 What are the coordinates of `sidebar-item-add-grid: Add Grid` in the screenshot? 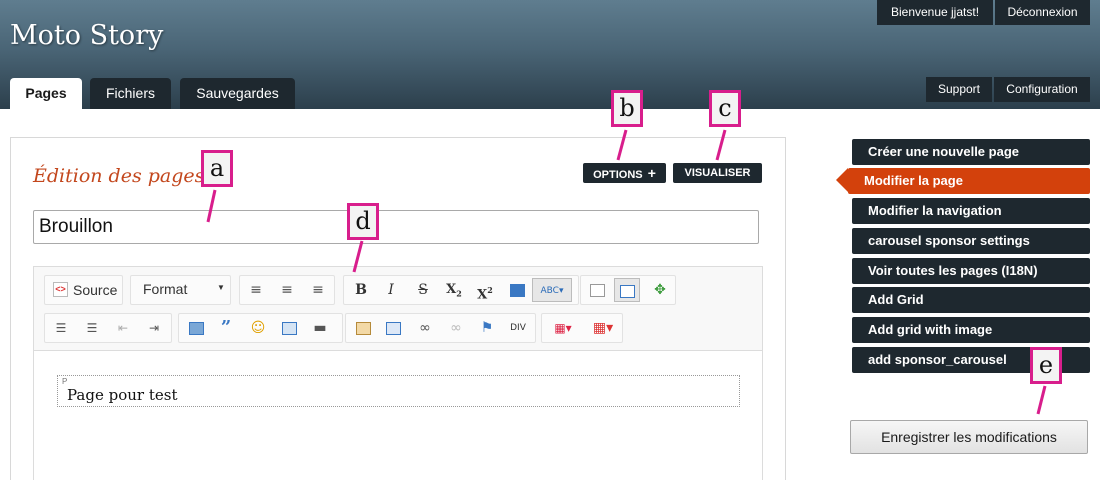 It's located at (971, 300).